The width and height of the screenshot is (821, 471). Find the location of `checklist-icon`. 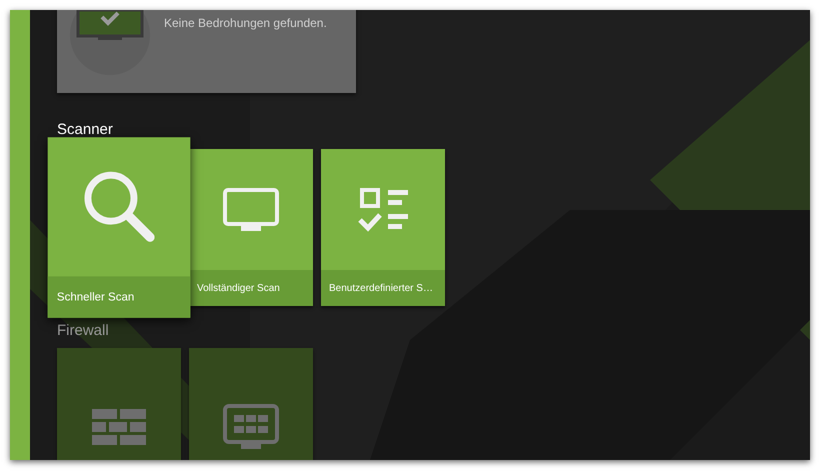

checklist-icon is located at coordinates (383, 210).